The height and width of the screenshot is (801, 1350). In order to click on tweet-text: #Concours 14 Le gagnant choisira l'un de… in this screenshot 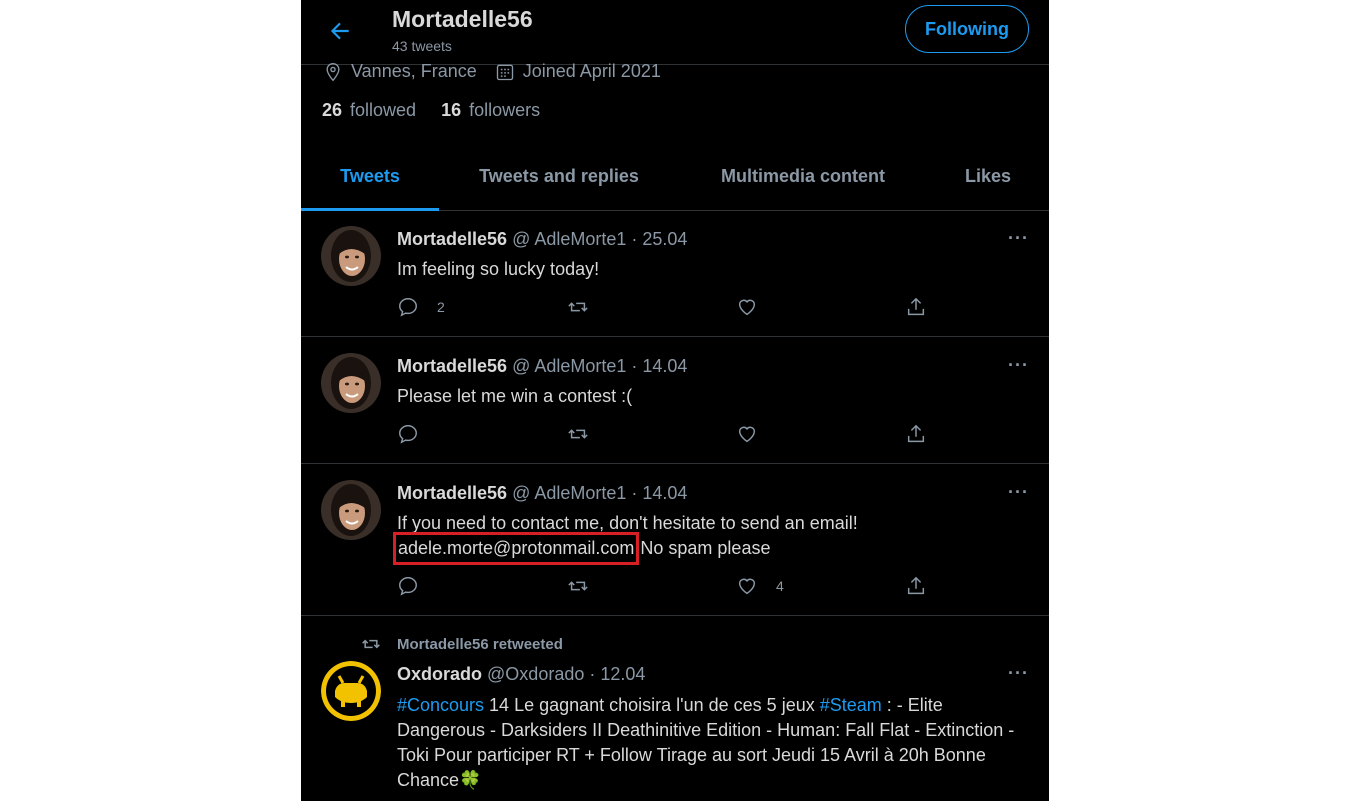, I will do `click(714, 743)`.